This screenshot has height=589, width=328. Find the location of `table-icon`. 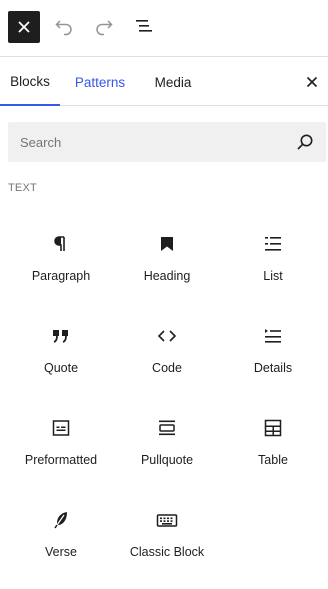

table-icon is located at coordinates (273, 428).